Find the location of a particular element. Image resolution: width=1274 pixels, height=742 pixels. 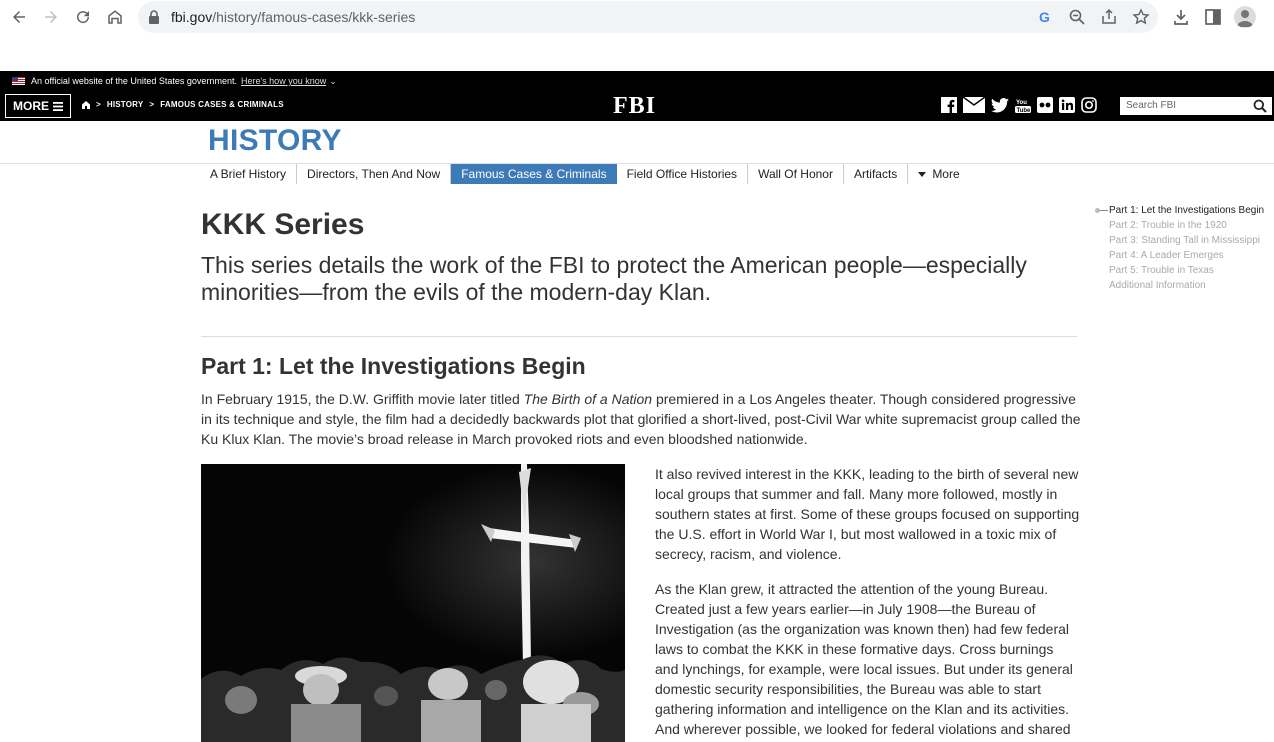

hamburger-icon is located at coordinates (58, 106).